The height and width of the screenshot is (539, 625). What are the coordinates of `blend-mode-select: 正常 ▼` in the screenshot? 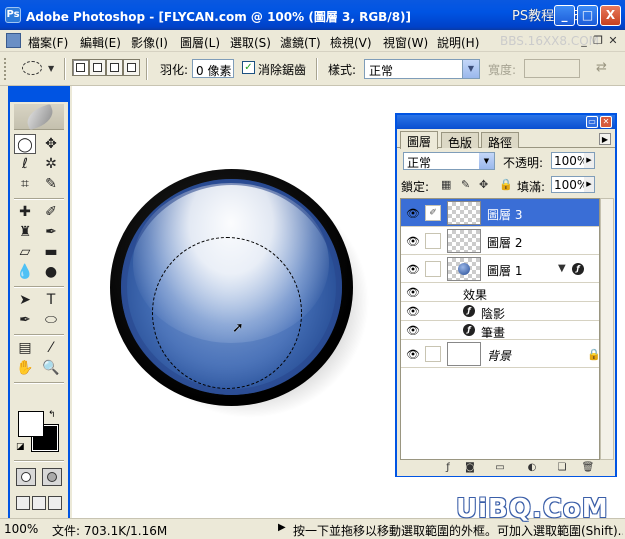 It's located at (449, 161).